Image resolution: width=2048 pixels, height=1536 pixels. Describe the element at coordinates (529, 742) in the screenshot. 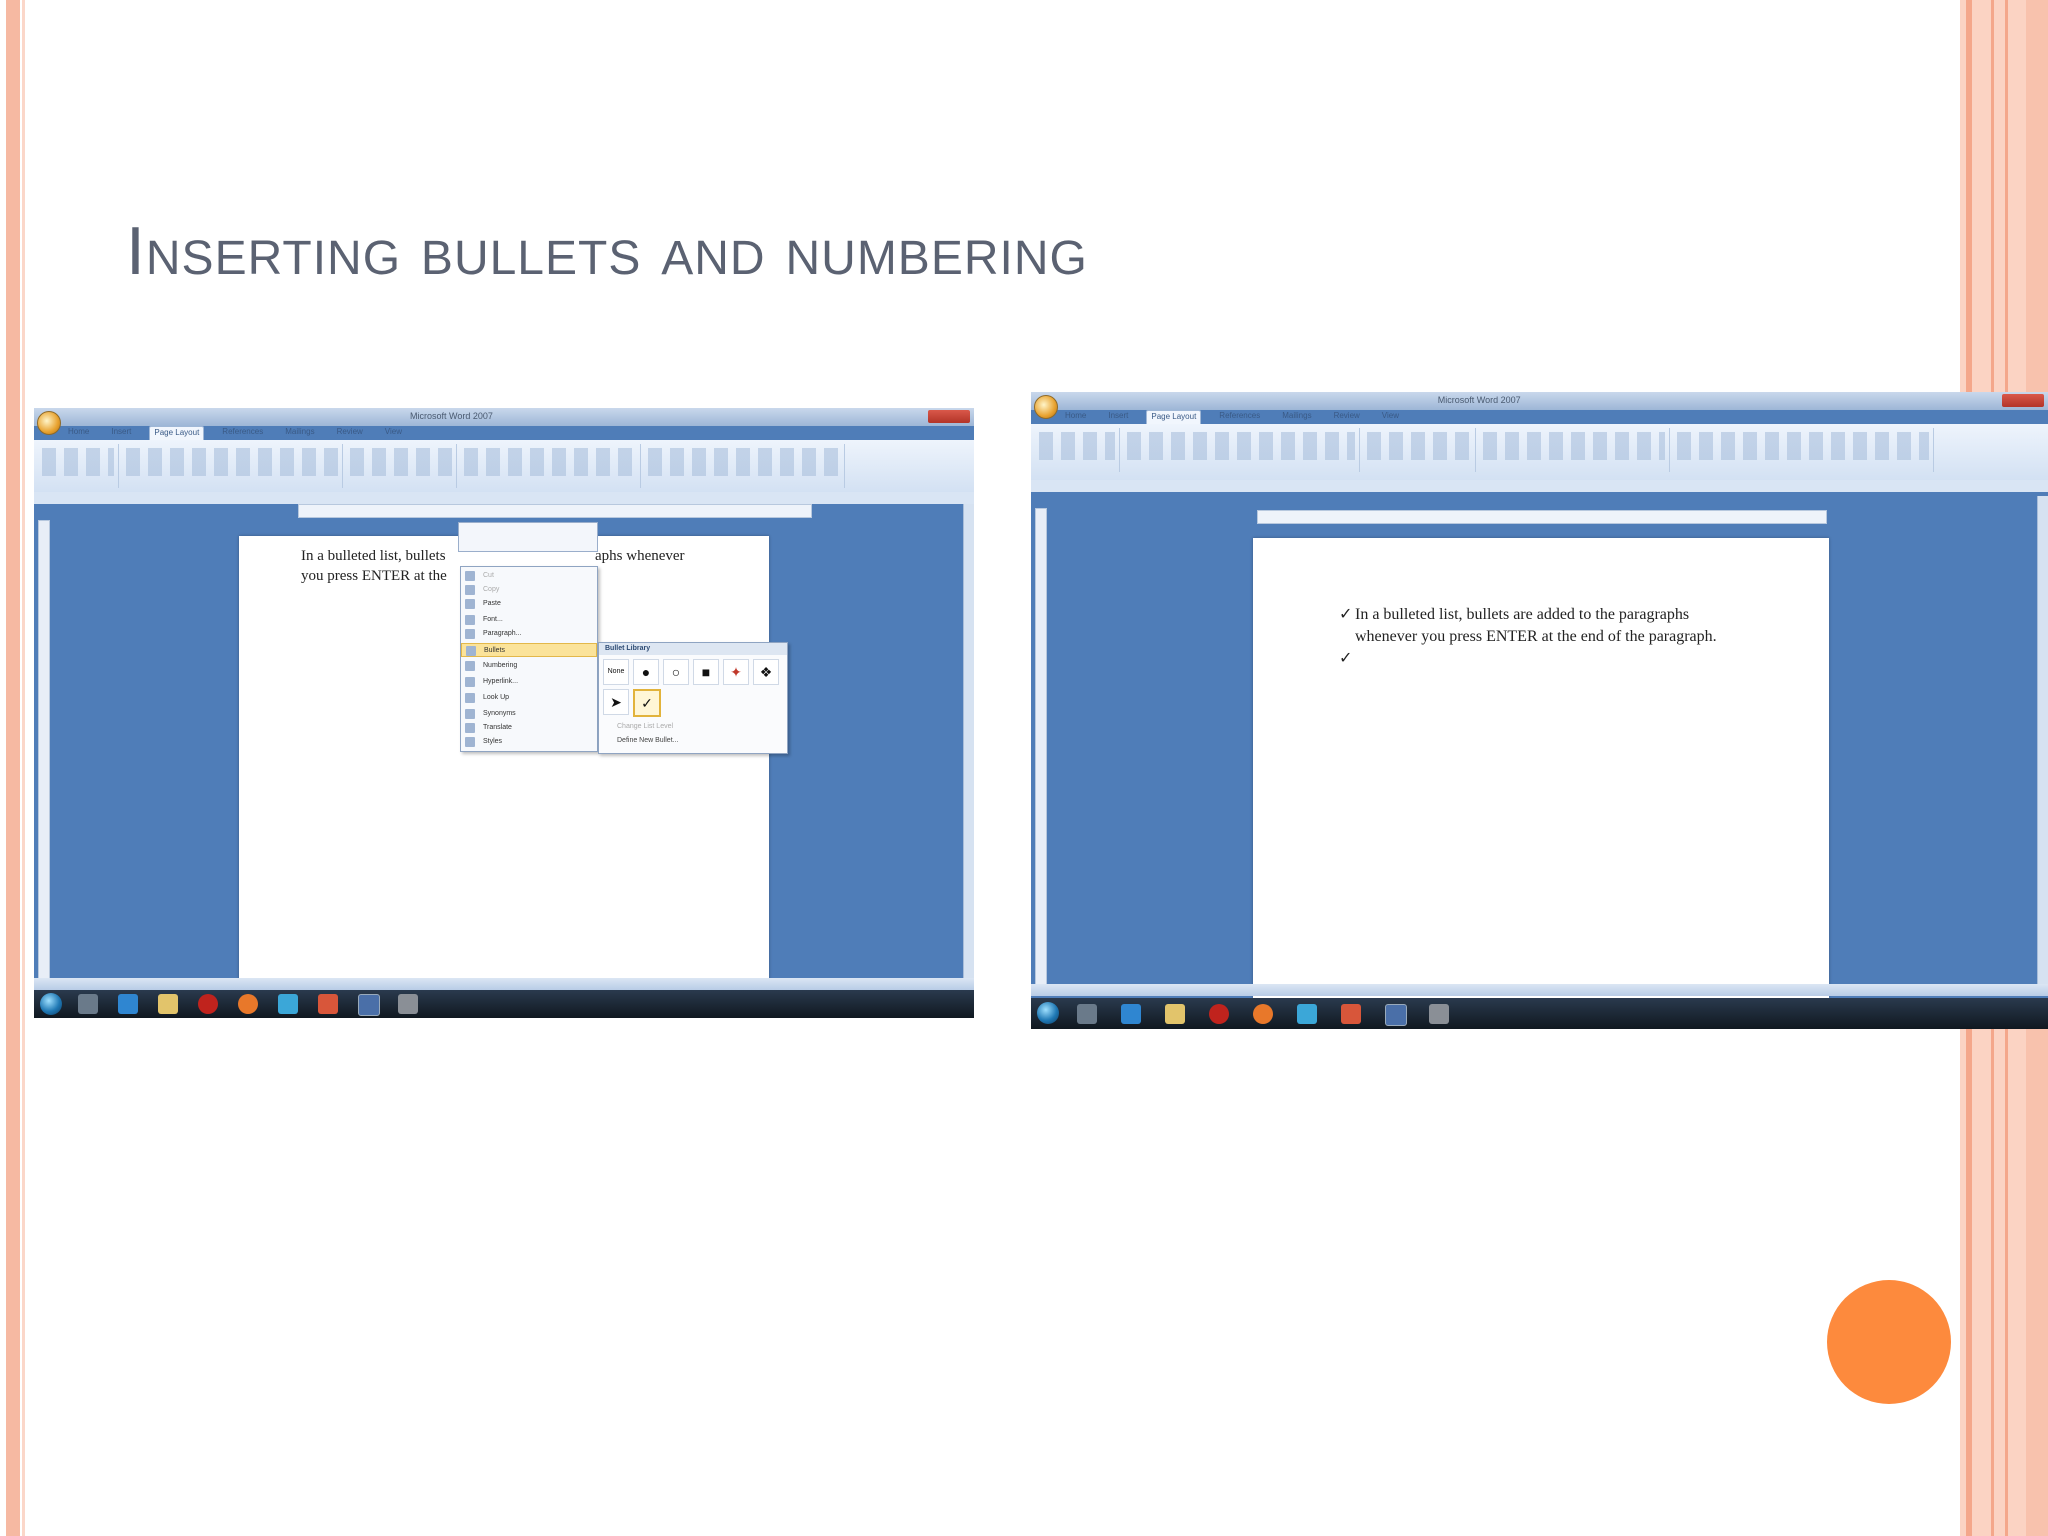

I see `menu-item-styles: Styles` at that location.